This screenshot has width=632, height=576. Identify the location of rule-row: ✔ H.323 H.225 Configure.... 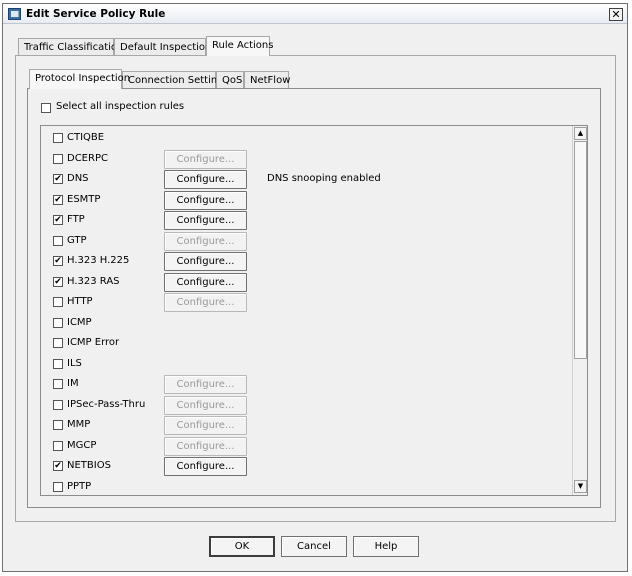
(306, 262).